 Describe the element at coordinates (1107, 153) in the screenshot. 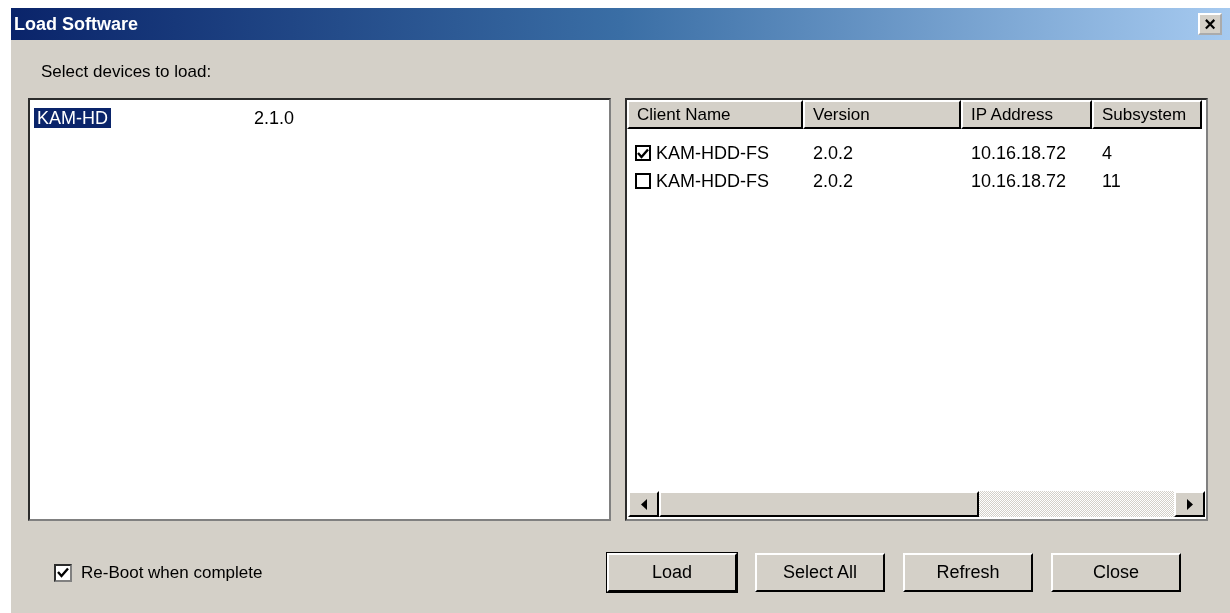

I see `table-cell-text: 4` at that location.